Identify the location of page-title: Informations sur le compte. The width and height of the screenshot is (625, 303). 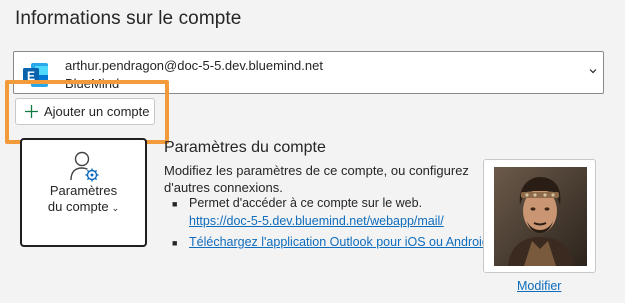
(128, 18).